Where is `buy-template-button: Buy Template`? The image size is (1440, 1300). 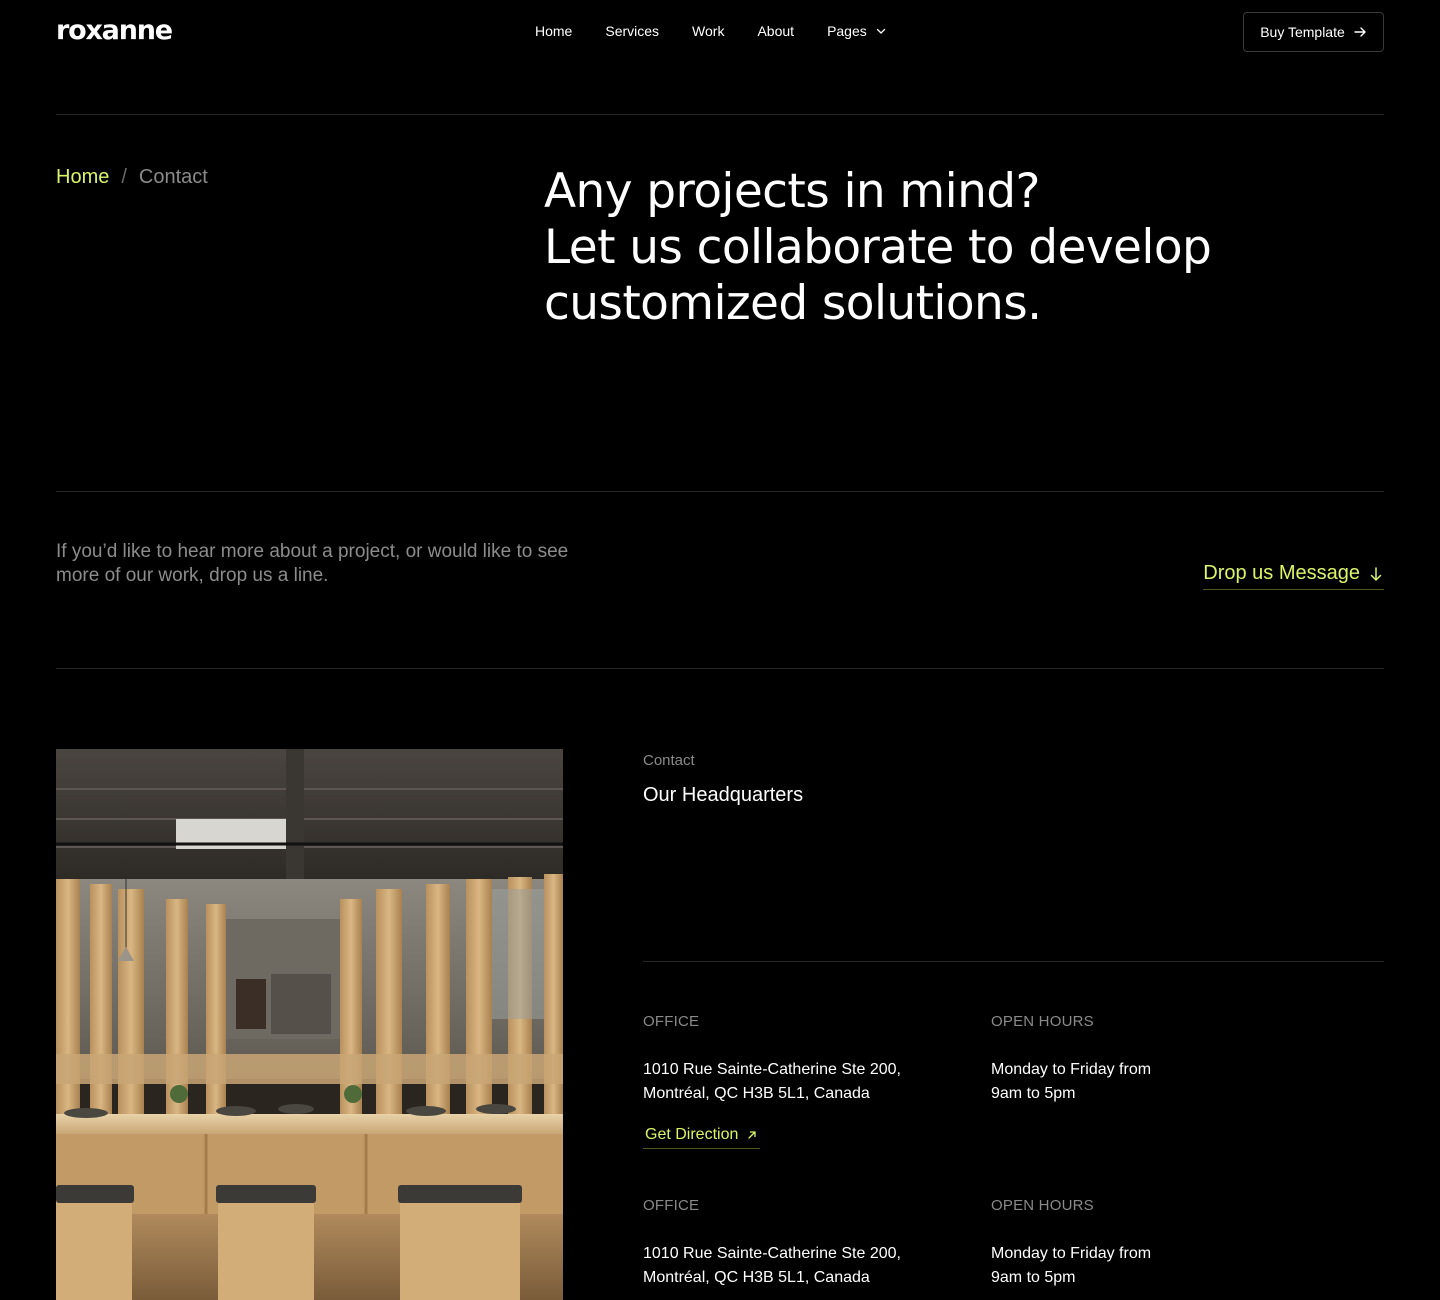
buy-template-button: Buy Template is located at coordinates (1313, 32).